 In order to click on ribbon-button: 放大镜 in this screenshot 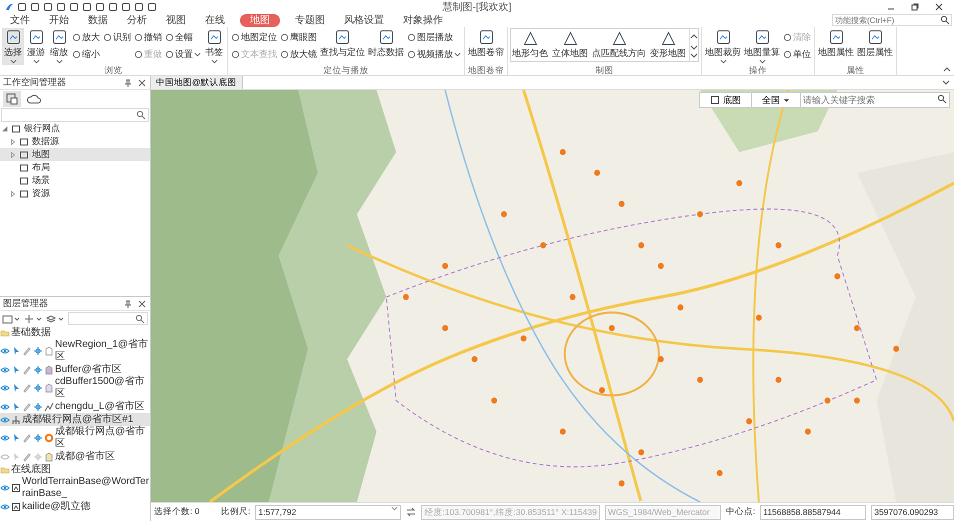, I will do `click(298, 54)`.